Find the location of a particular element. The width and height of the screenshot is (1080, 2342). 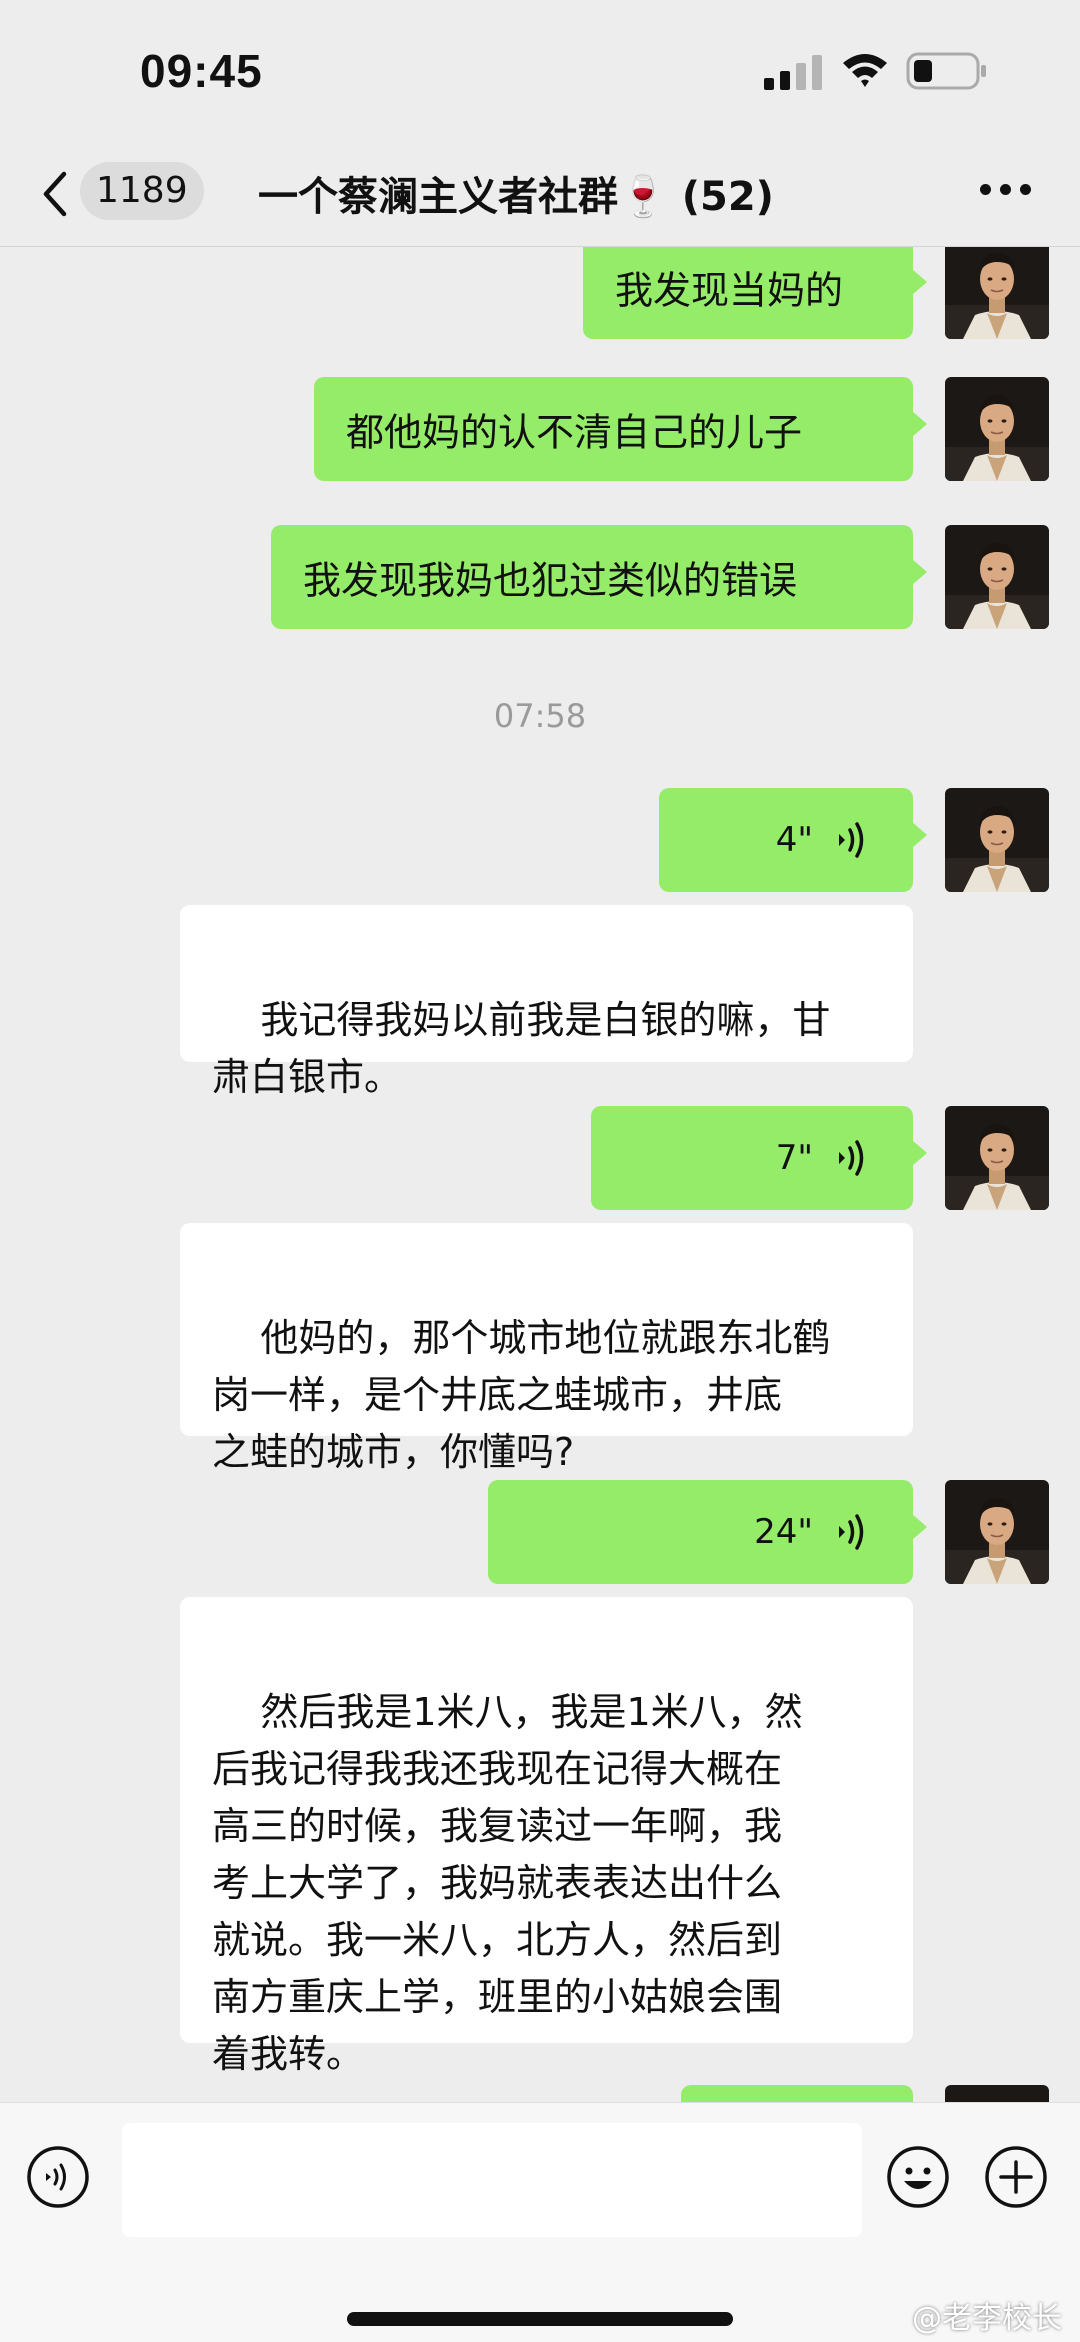

message-bubble-outgoing: 都他妈的认不清自己的儿子 is located at coordinates (620, 429).